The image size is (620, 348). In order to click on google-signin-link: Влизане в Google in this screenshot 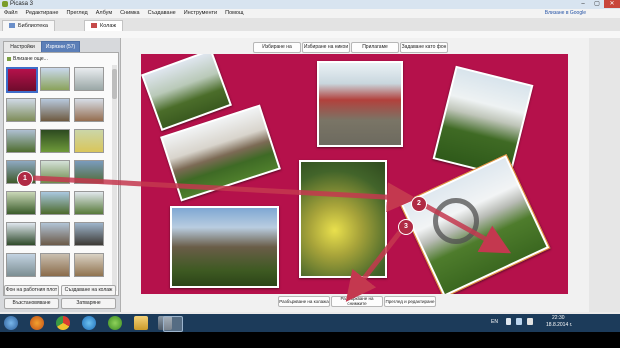, I will do `click(565, 13)`.